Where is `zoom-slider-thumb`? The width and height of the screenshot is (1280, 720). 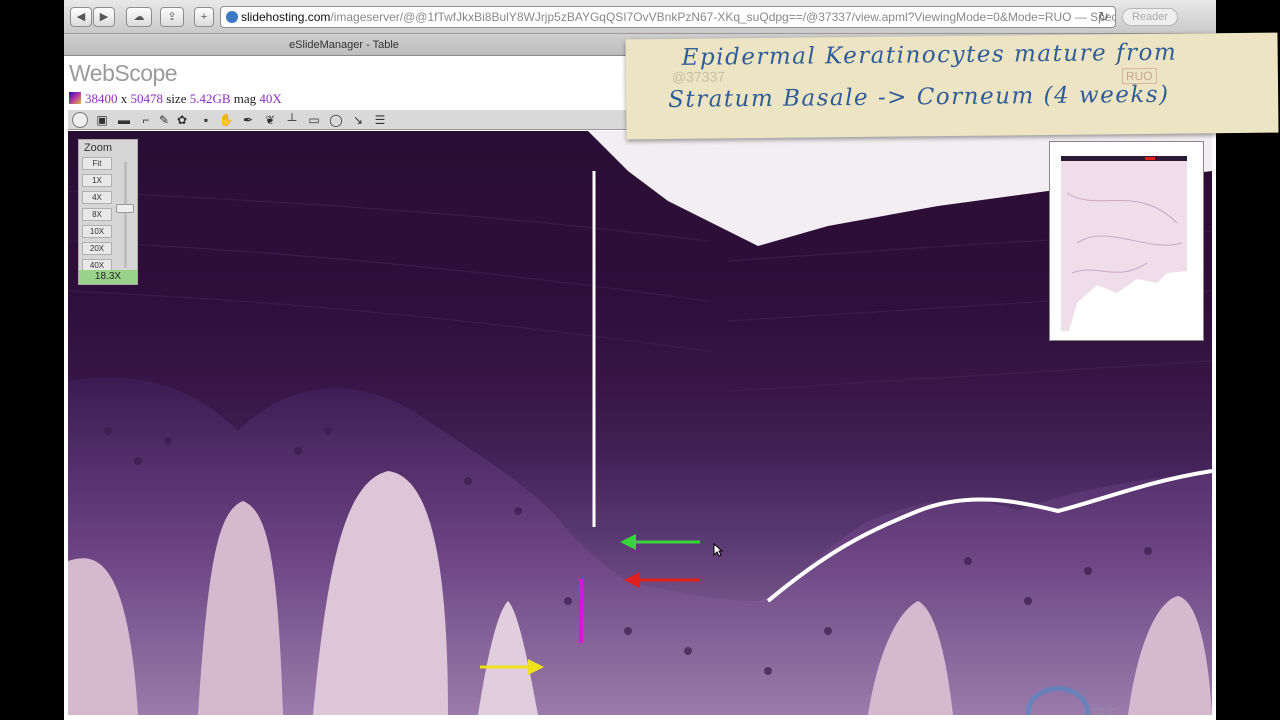
zoom-slider-thumb is located at coordinates (125, 208).